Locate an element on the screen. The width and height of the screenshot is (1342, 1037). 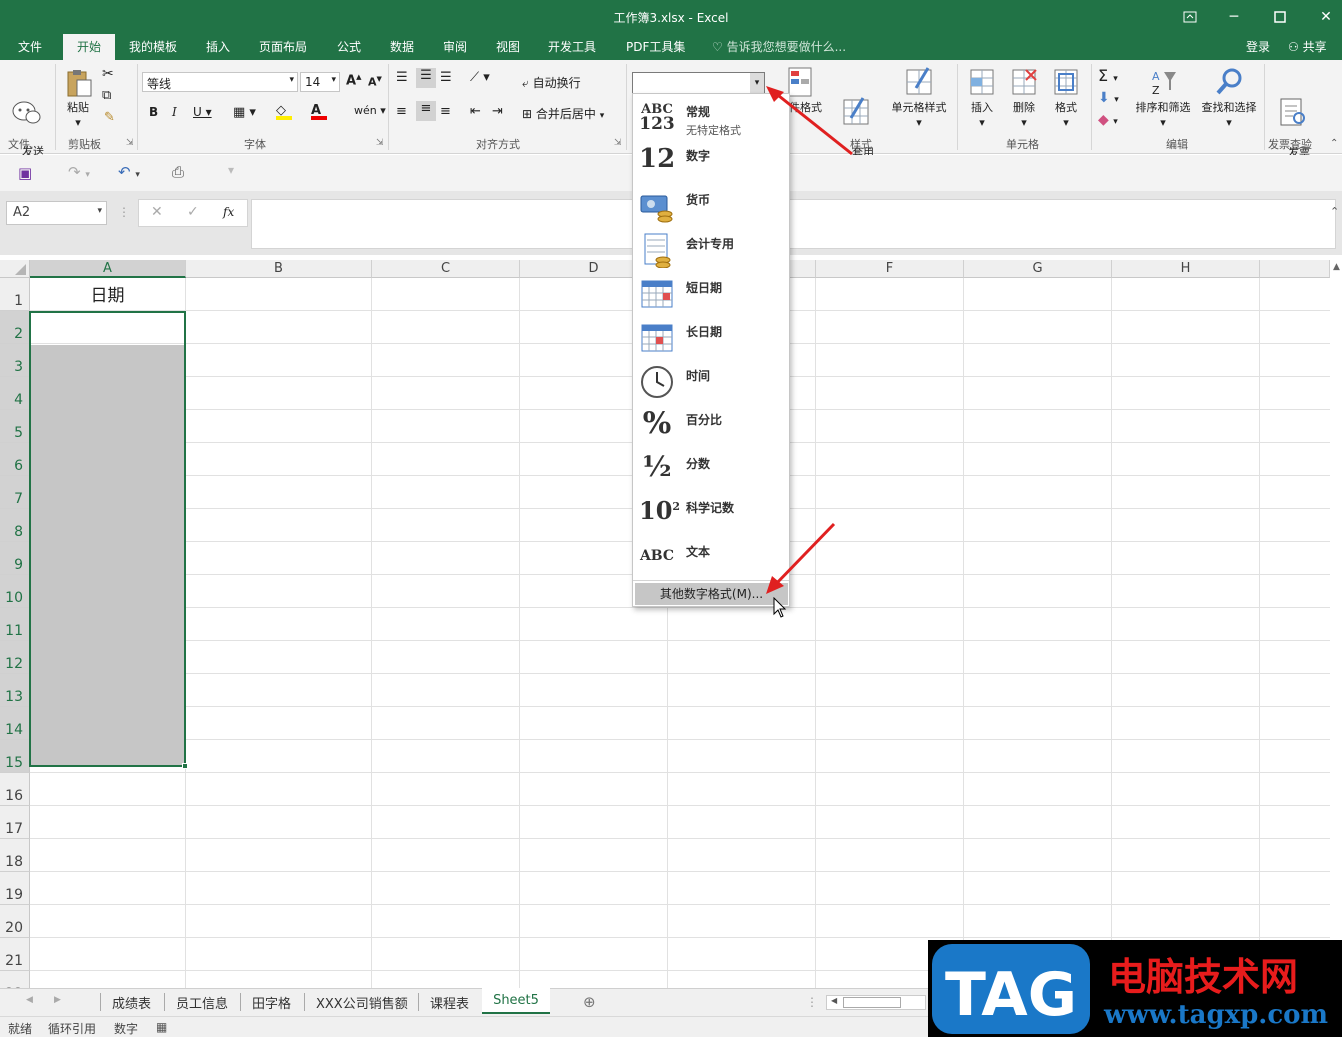
grow-font-icon: A▲ is located at coordinates (353, 80).